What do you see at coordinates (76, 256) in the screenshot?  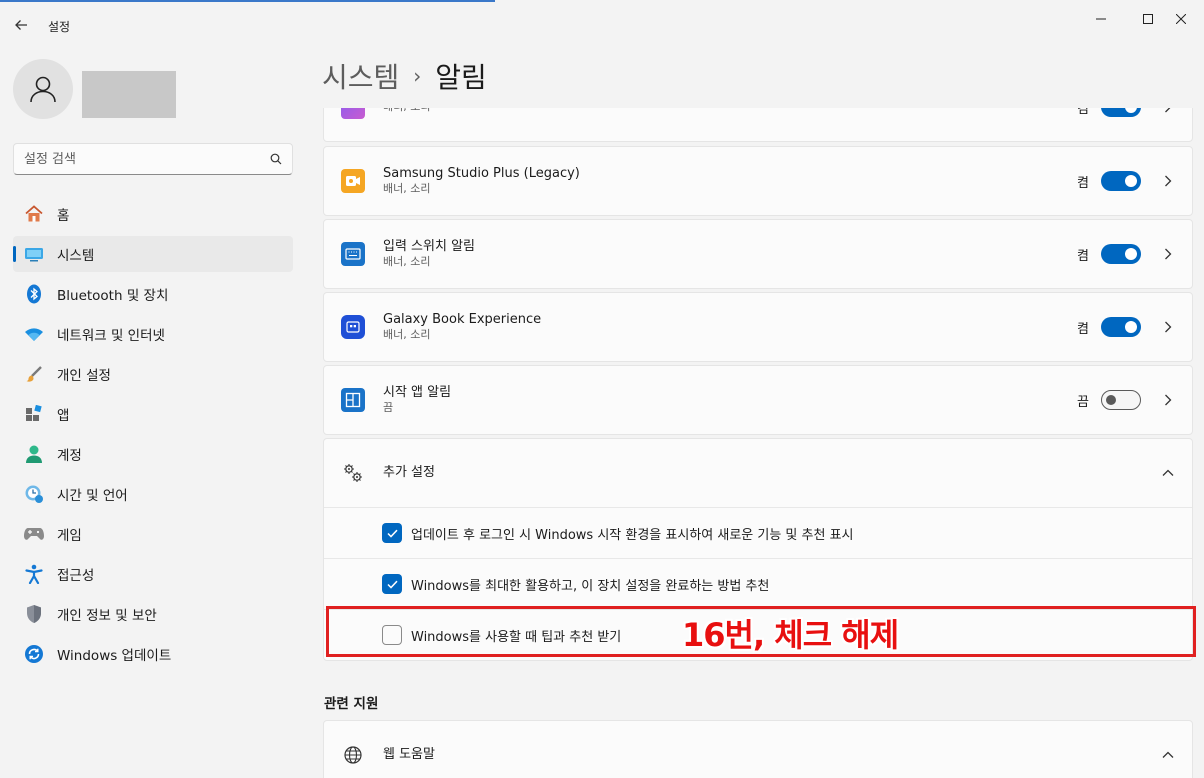 I see `sidebar-item-label: 시스템` at bounding box center [76, 256].